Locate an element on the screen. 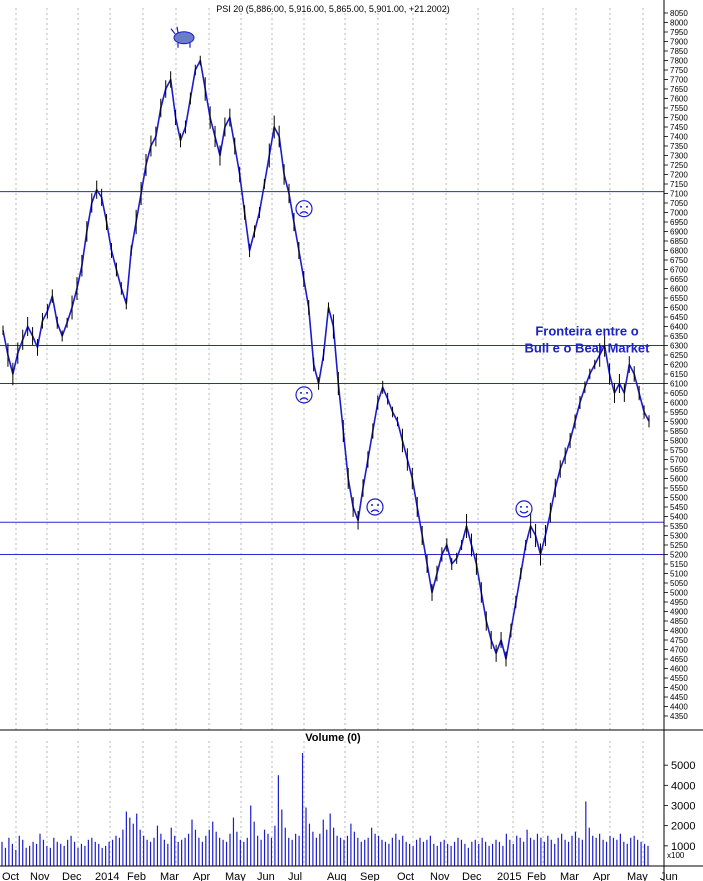 Image resolution: width=703 pixels, height=881 pixels. y-tick-label: 4500 is located at coordinates (679, 688).